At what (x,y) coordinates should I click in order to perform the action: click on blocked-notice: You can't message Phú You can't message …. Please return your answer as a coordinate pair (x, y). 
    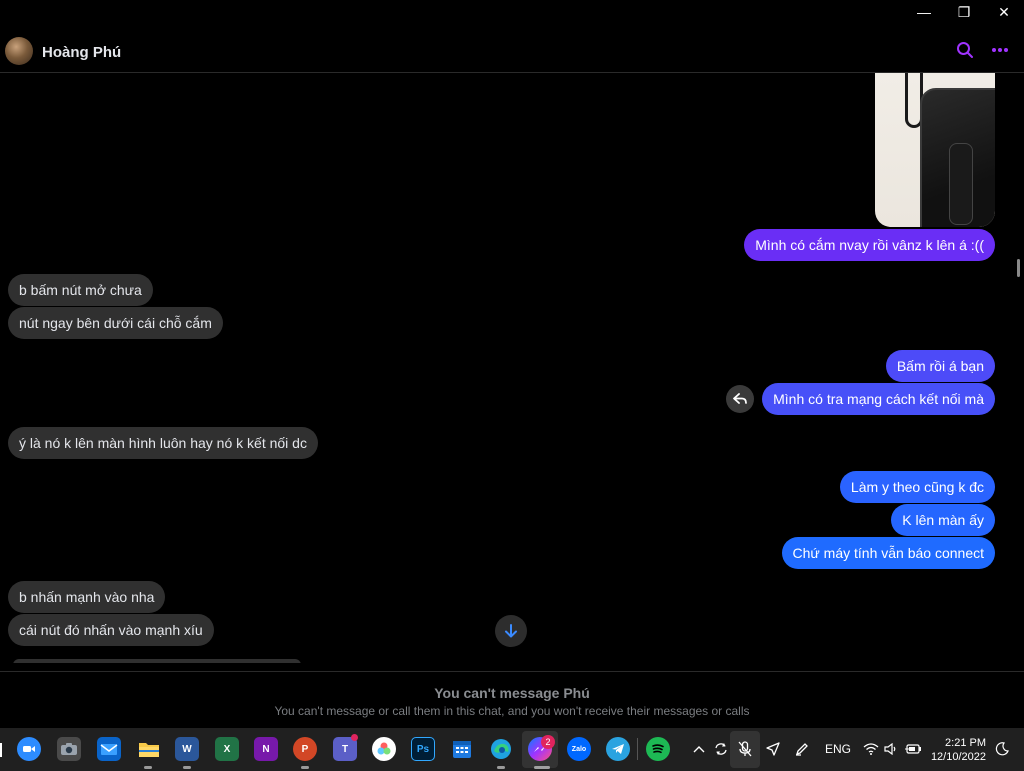
    Looking at the image, I should click on (512, 699).